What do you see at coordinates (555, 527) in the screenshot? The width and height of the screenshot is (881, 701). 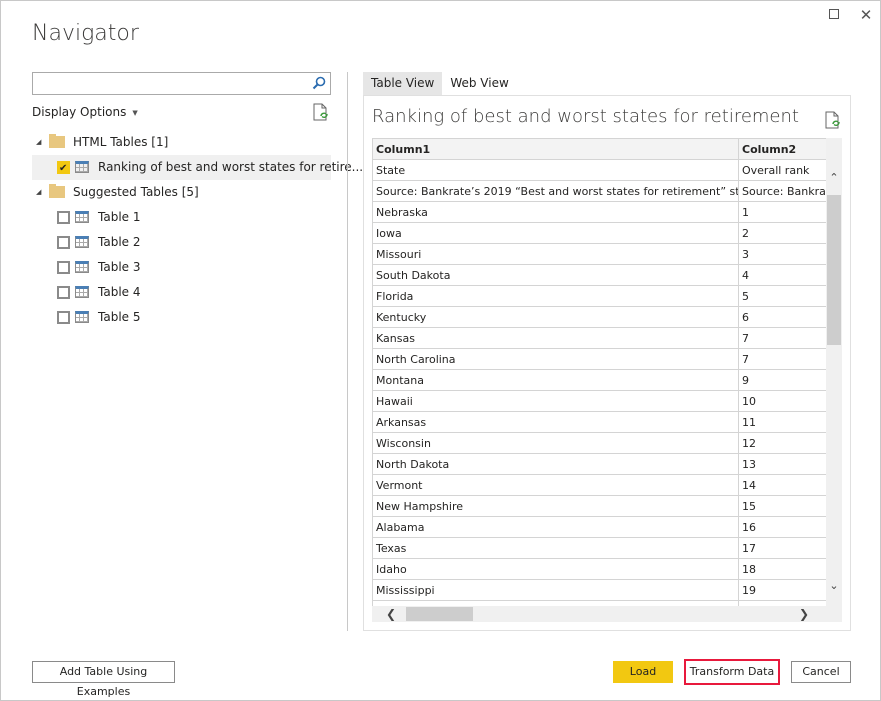 I see `table-cell: Alabama` at bounding box center [555, 527].